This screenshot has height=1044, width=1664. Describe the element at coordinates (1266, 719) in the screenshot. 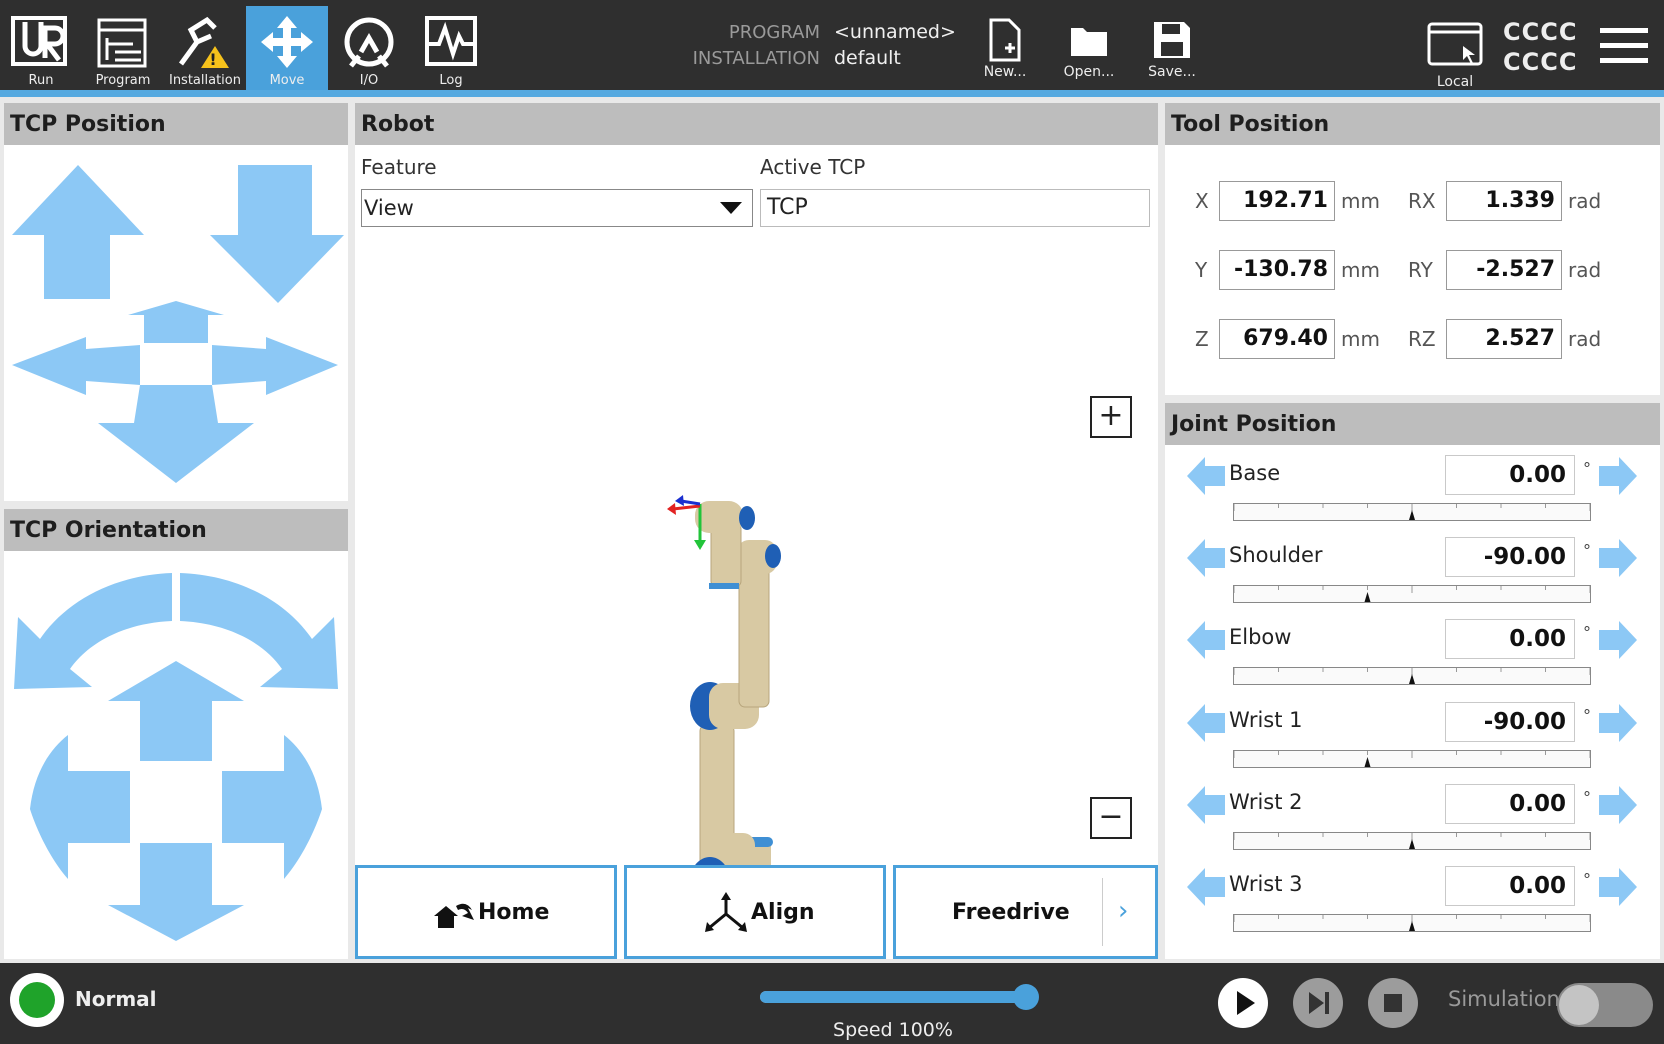

I see `joint-name-label: Wrist 1` at that location.